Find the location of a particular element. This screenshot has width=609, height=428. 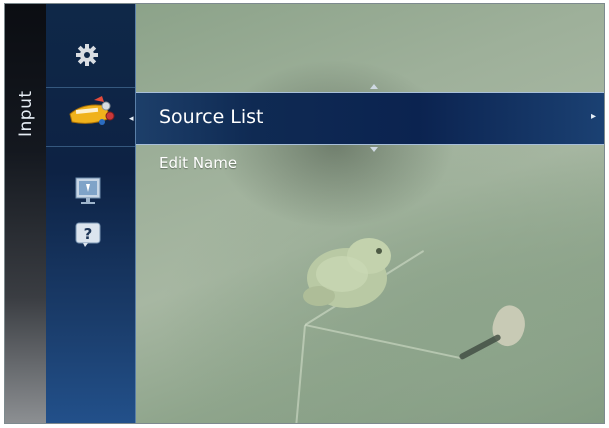

frog-image is located at coordinates (347, 273).